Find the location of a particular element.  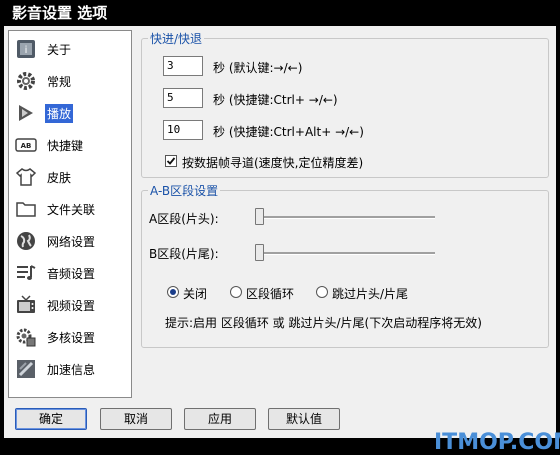

checkmark-icon is located at coordinates (171, 161).